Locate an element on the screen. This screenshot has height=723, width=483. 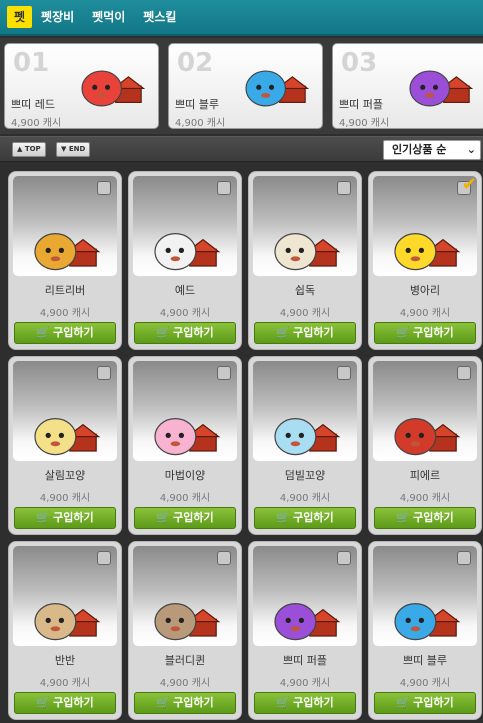
tab-pet-food: 펫먹이 is located at coordinates (108, 17).